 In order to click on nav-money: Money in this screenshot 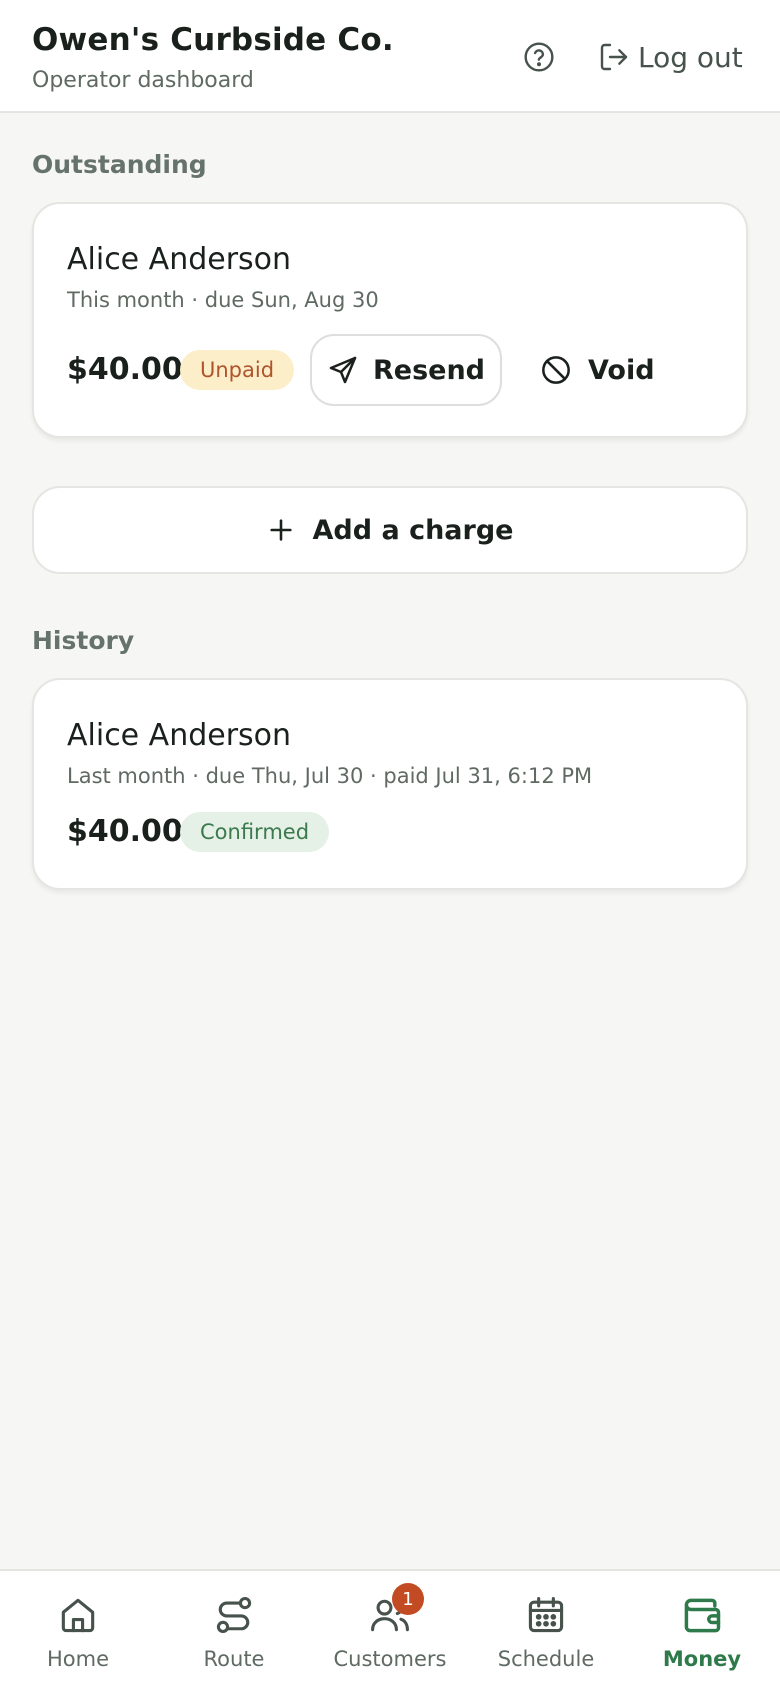, I will do `click(702, 1629)`.